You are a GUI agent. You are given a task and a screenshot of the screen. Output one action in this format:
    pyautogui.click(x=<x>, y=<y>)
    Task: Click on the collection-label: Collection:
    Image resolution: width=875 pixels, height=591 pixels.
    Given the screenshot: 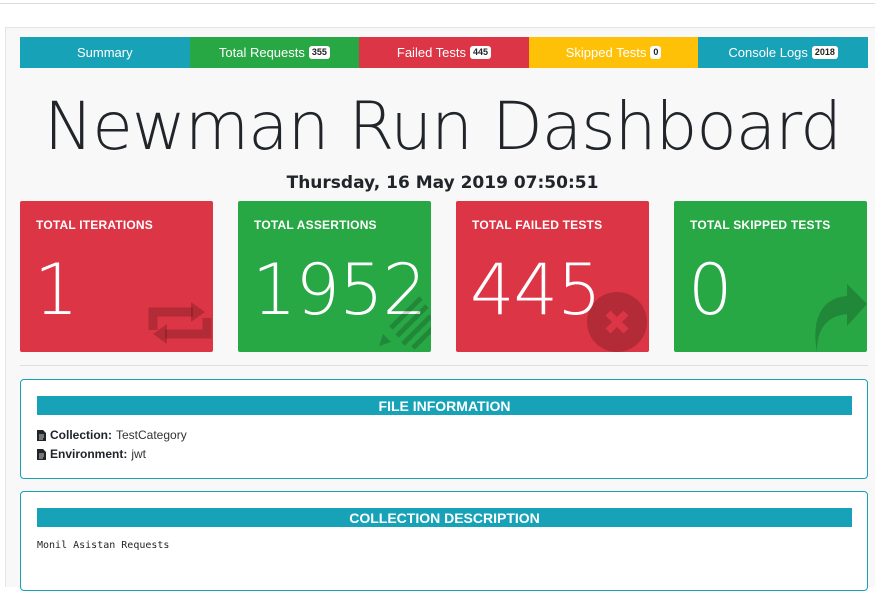 What is the action you would take?
    pyautogui.click(x=81, y=435)
    